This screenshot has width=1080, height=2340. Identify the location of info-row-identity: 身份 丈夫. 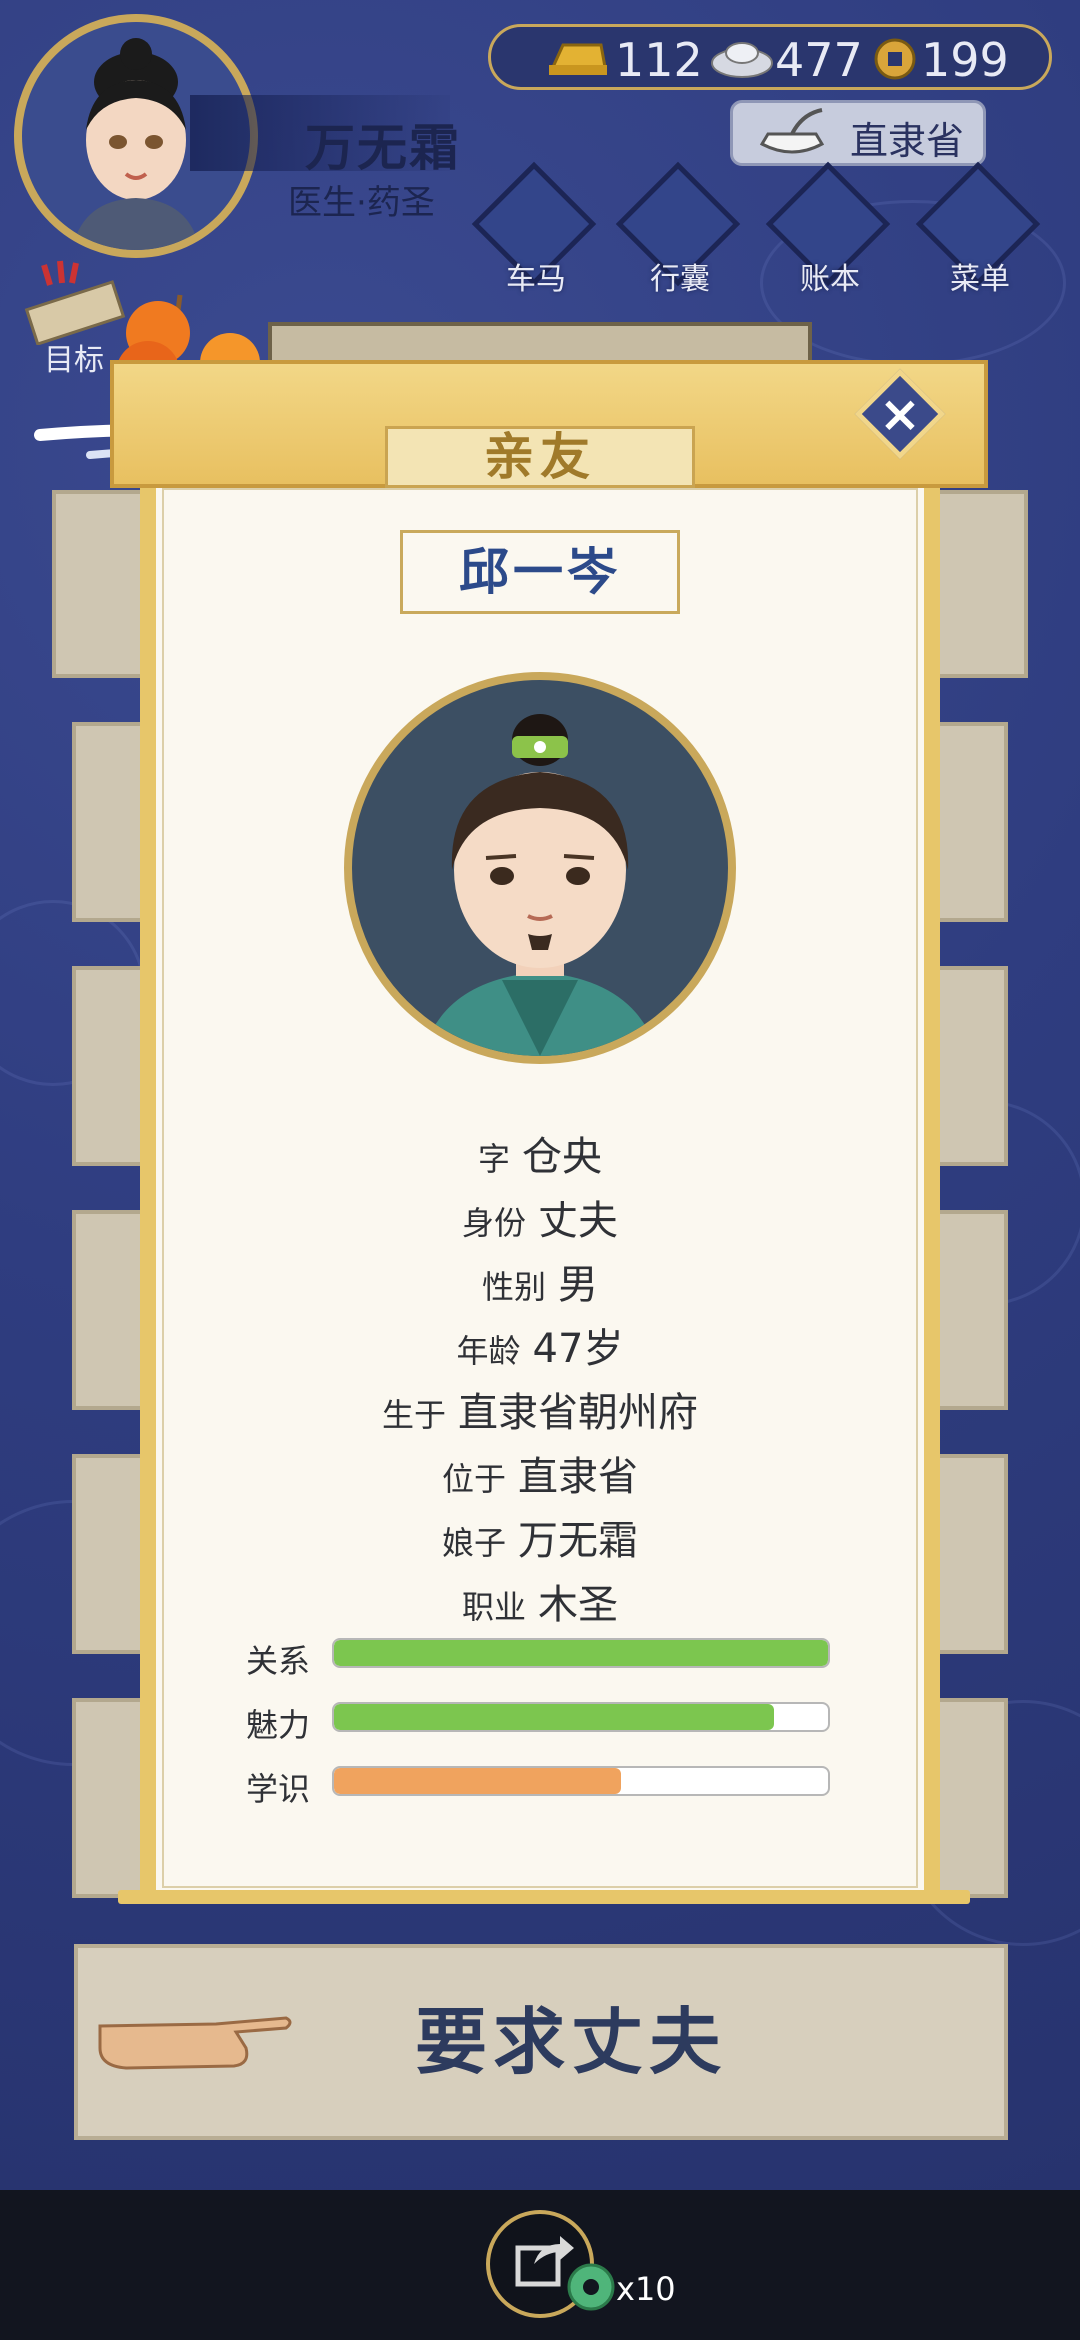
(539, 1221).